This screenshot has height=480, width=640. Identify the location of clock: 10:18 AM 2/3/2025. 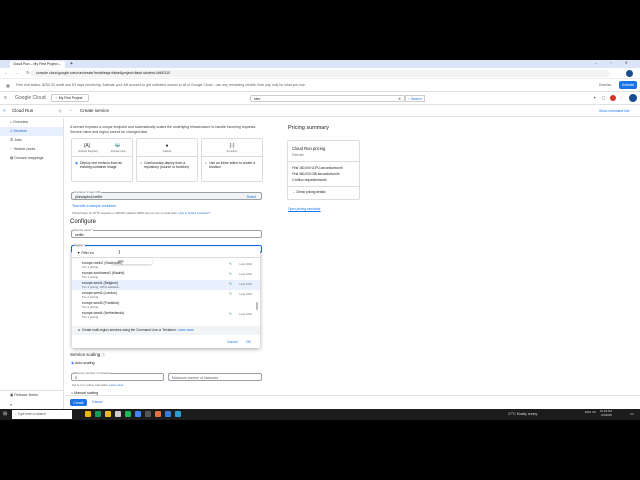
(606, 413).